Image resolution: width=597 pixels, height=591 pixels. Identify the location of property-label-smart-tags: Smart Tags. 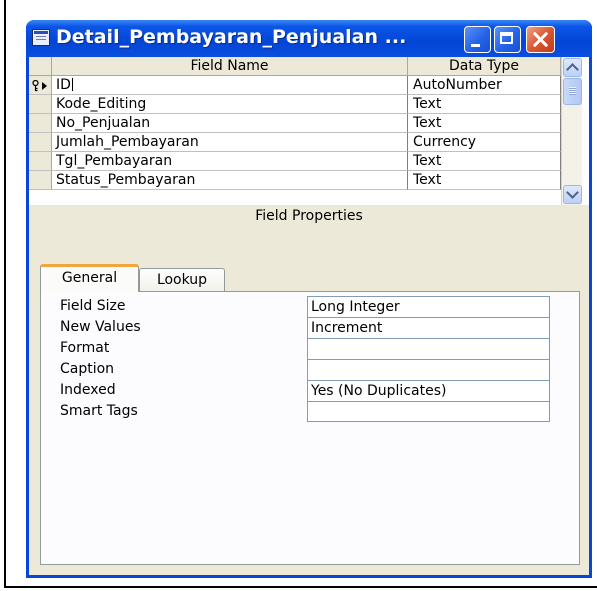
(99, 411).